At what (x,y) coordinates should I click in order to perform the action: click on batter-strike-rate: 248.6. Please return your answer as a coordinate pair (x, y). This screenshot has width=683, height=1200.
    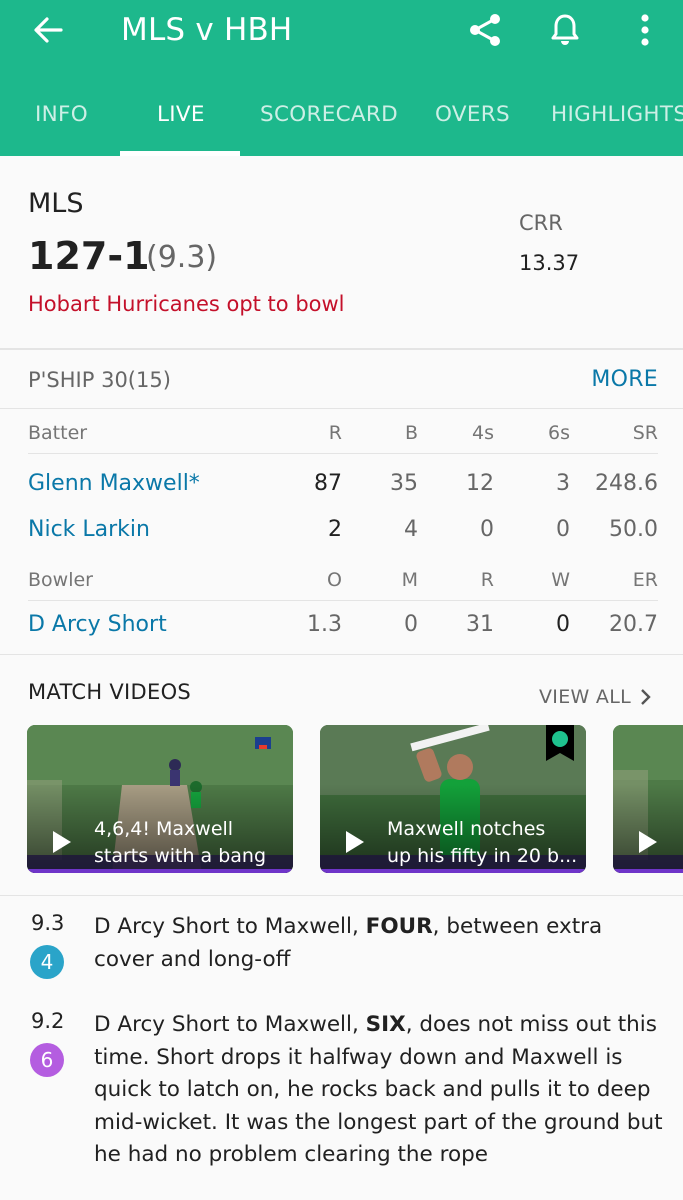
    Looking at the image, I should click on (626, 483).